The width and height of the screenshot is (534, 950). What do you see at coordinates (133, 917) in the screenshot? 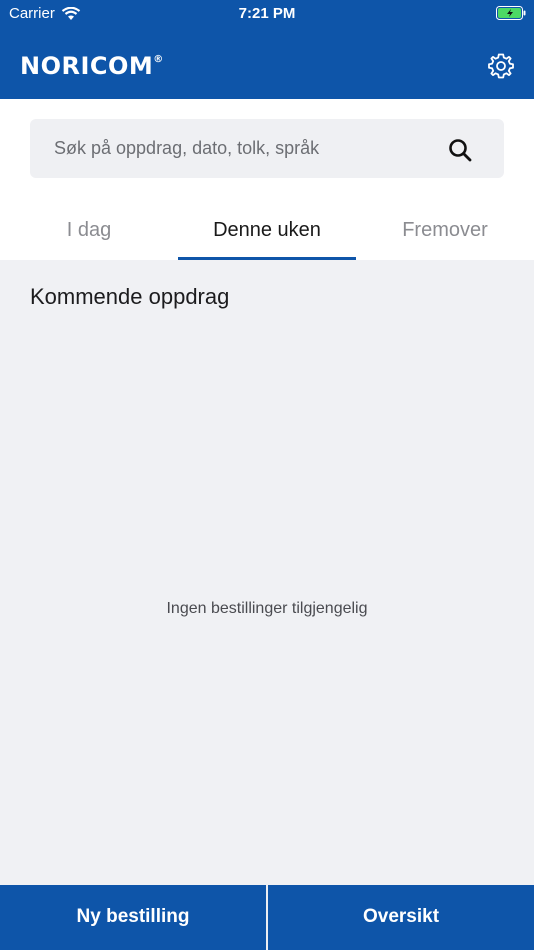
I see `new-order-button: Ny bestilling` at bounding box center [133, 917].